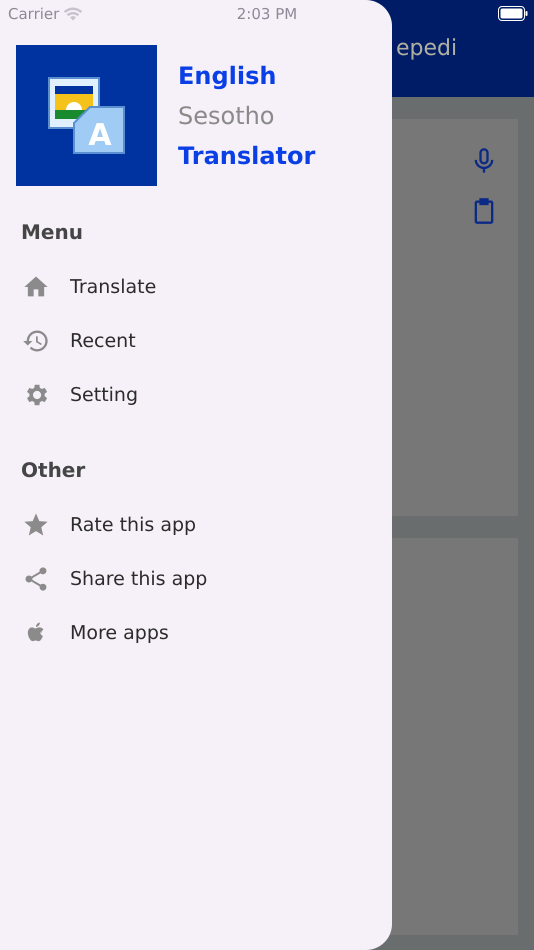 The image size is (534, 950). Describe the element at coordinates (196, 341) in the screenshot. I see `menu-item: Recent` at that location.